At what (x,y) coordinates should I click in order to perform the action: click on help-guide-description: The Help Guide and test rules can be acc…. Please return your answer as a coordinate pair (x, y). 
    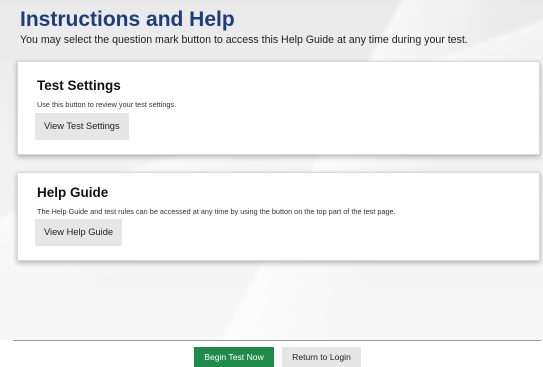
    Looking at the image, I should click on (216, 211).